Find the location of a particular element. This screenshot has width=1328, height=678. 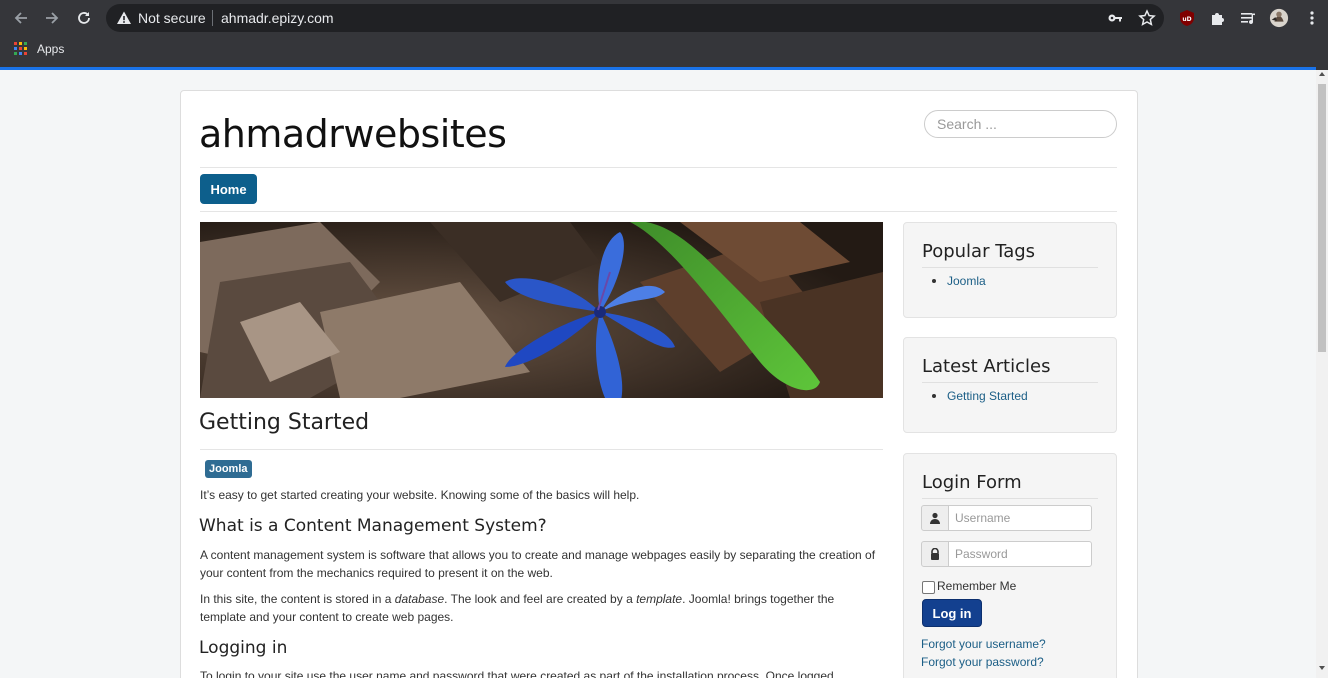

nav-divider is located at coordinates (658, 211).